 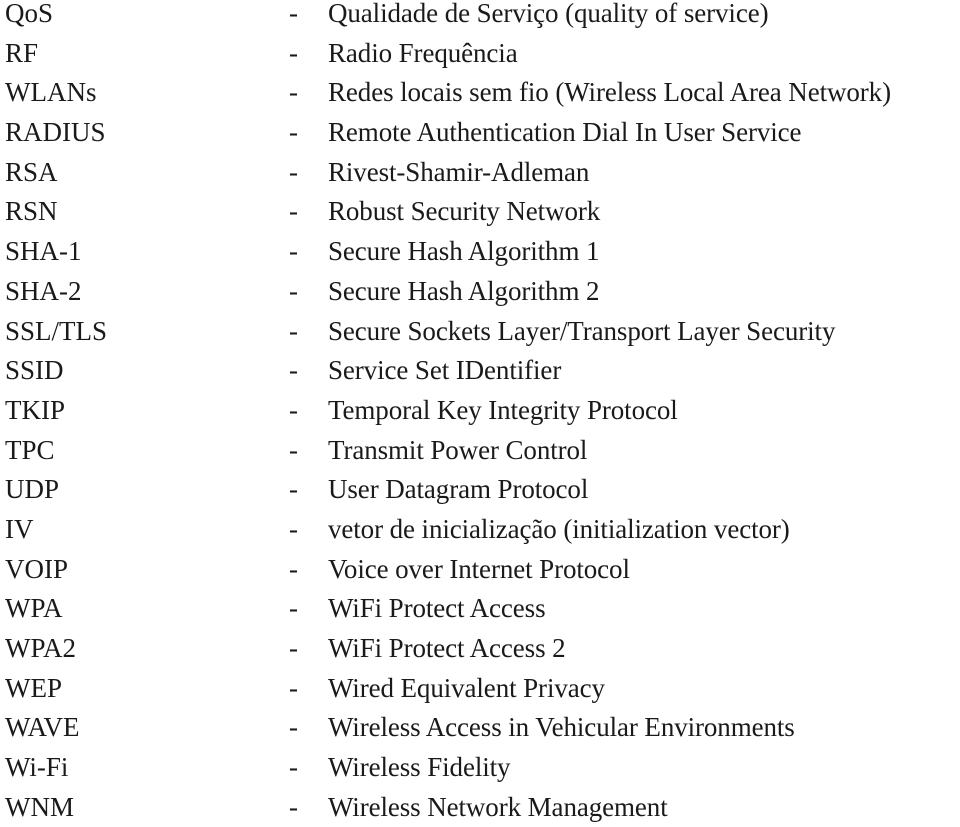 What do you see at coordinates (41, 648) in the screenshot?
I see `abbreviation: WPA2` at bounding box center [41, 648].